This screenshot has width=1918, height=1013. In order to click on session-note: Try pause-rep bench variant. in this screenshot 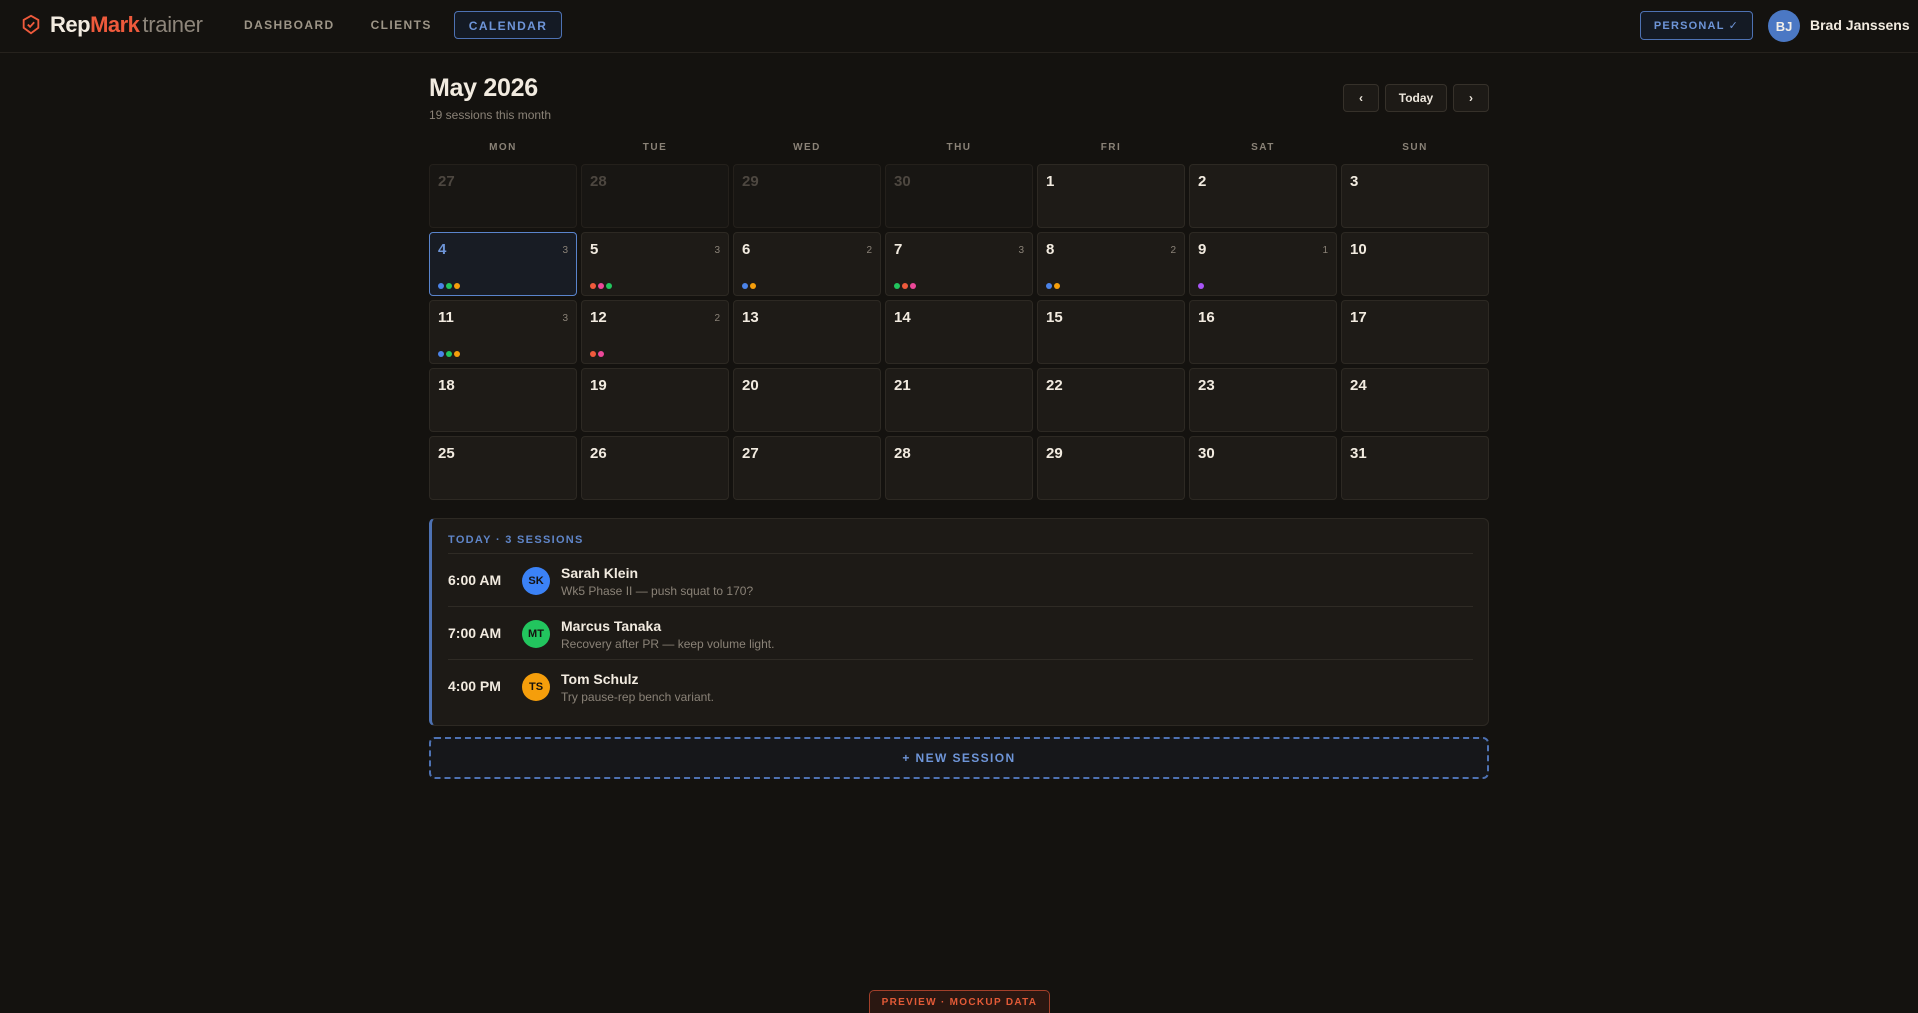, I will do `click(637, 697)`.